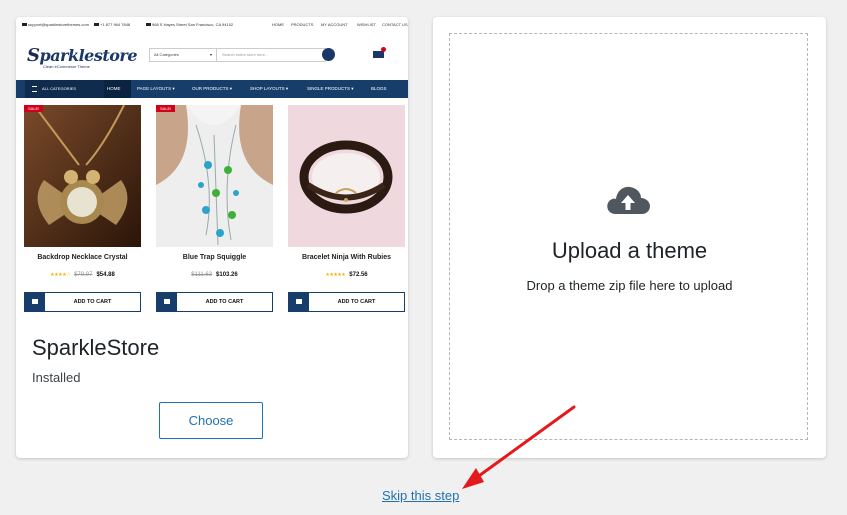 This screenshot has width=847, height=515. What do you see at coordinates (166, 54) in the screenshot?
I see `preview-search-category: All Categories` at bounding box center [166, 54].